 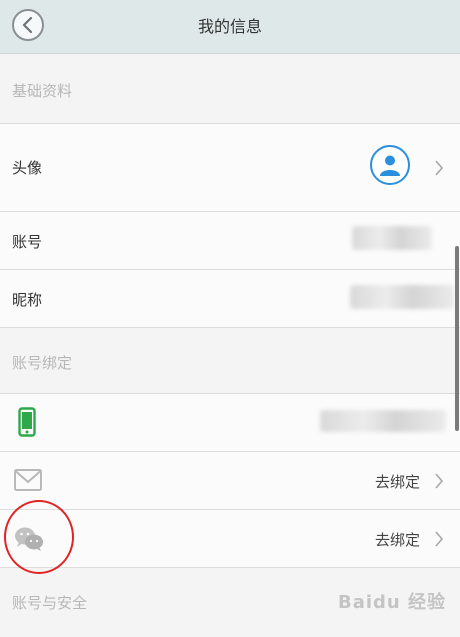 I want to click on nickname-label: 昵称, so click(x=27, y=300).